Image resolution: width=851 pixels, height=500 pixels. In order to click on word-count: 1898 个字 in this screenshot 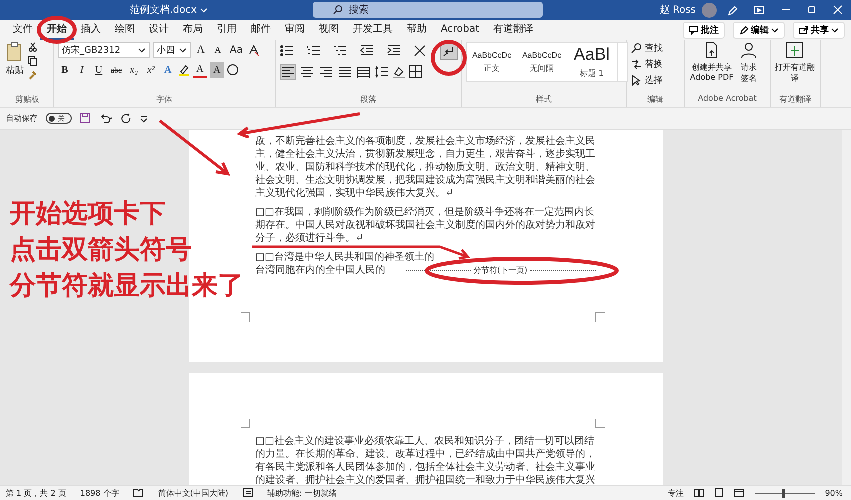, I will do `click(100, 493)`.